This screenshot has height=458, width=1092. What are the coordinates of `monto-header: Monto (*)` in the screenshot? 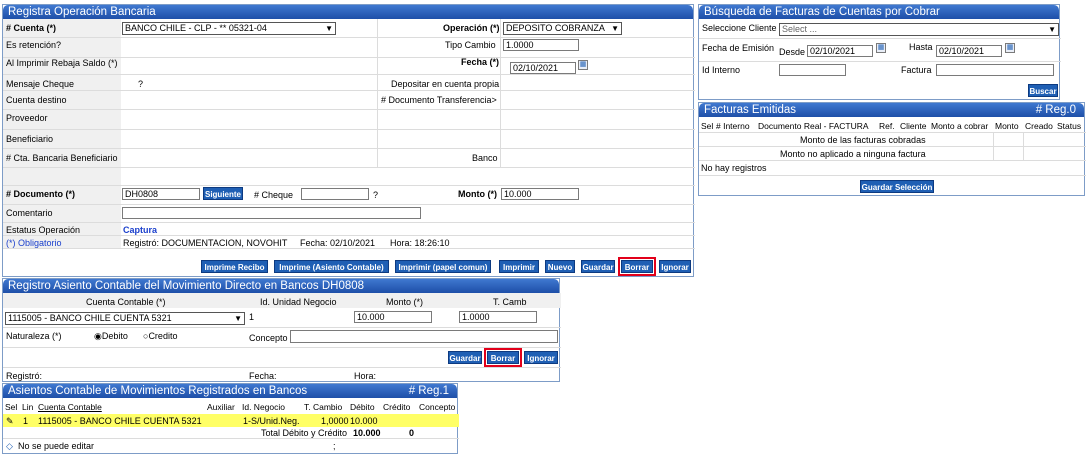 It's located at (405, 302).